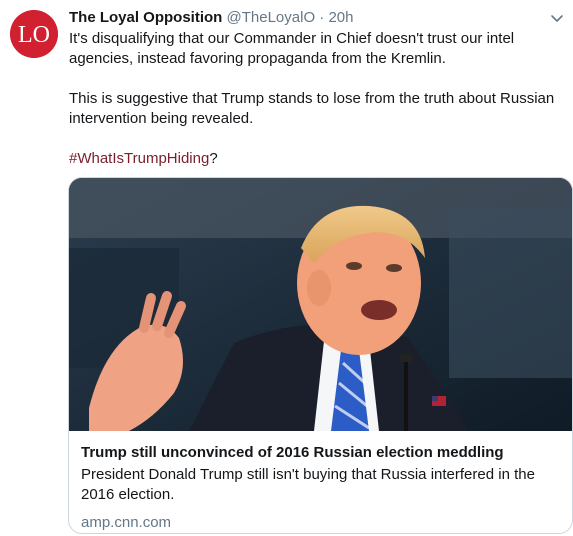  What do you see at coordinates (126, 522) in the screenshot?
I see `card-domain: amp.cnn.com` at bounding box center [126, 522].